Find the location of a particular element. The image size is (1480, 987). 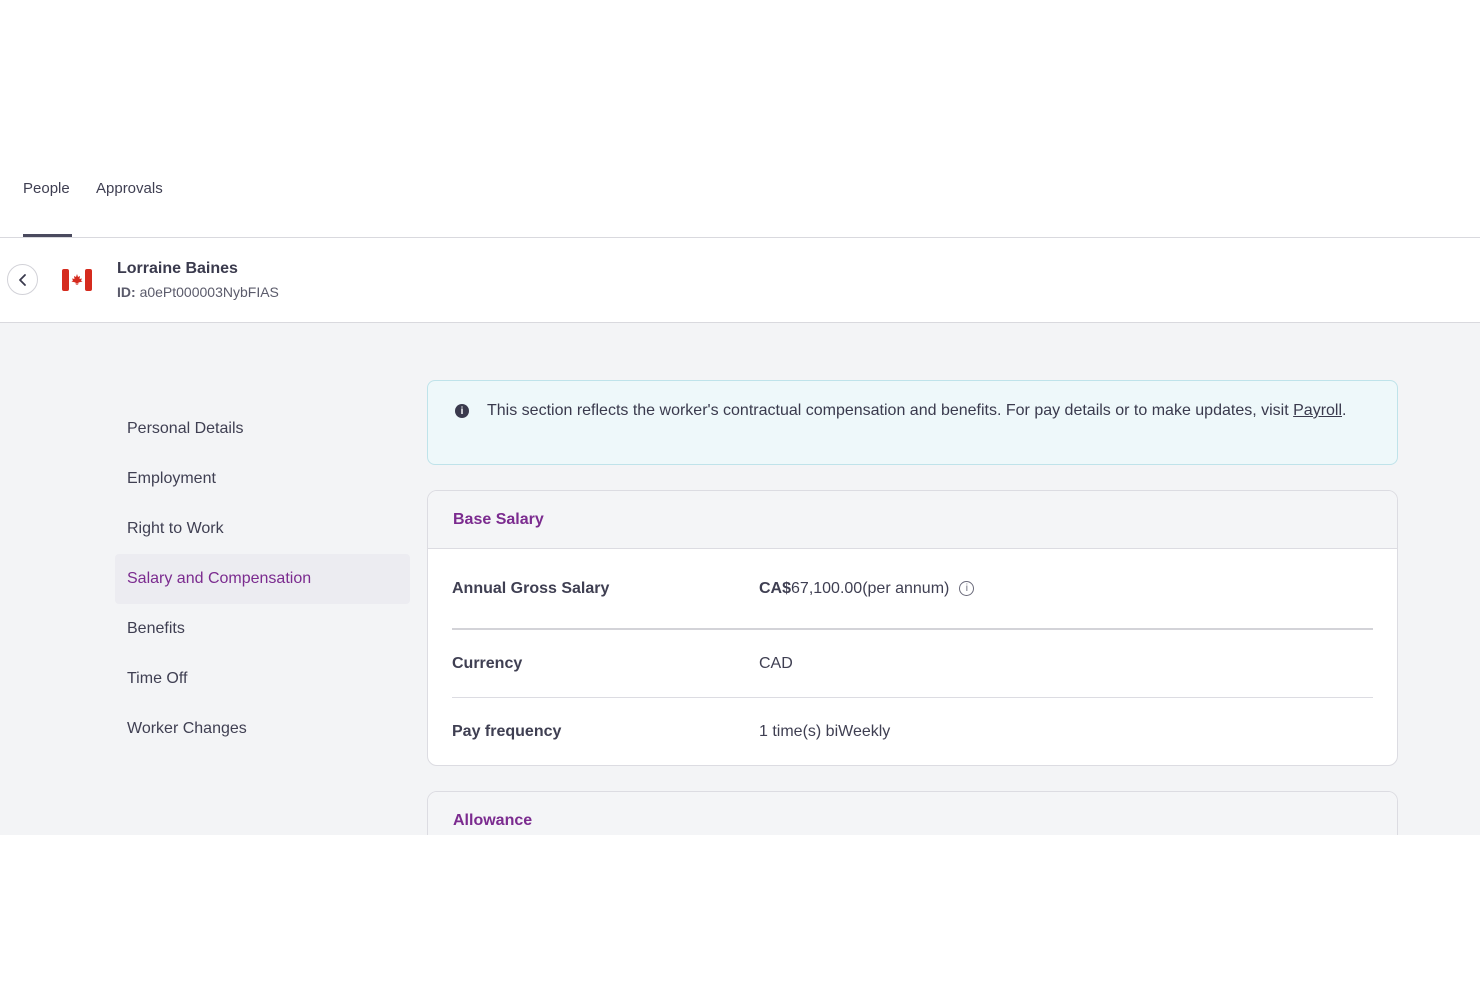

worker-id-label: ID: is located at coordinates (126, 292).